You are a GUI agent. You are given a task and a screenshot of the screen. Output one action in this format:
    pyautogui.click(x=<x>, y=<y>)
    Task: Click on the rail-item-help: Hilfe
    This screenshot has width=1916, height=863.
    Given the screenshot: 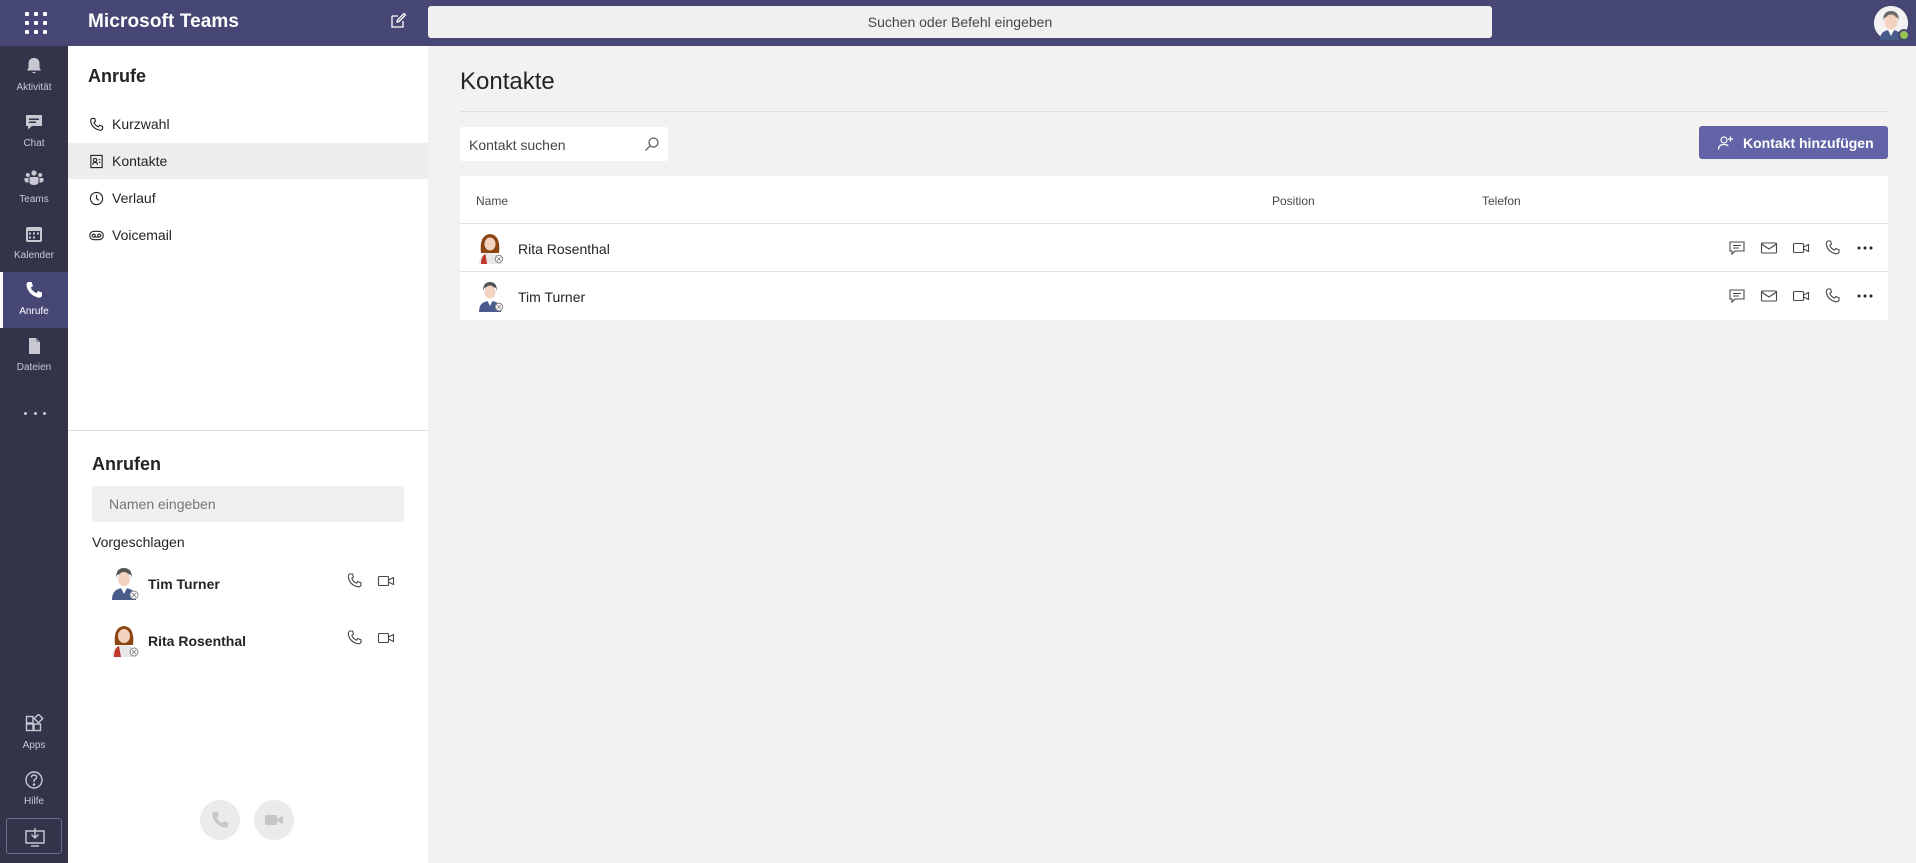 What is the action you would take?
    pyautogui.click(x=34, y=790)
    